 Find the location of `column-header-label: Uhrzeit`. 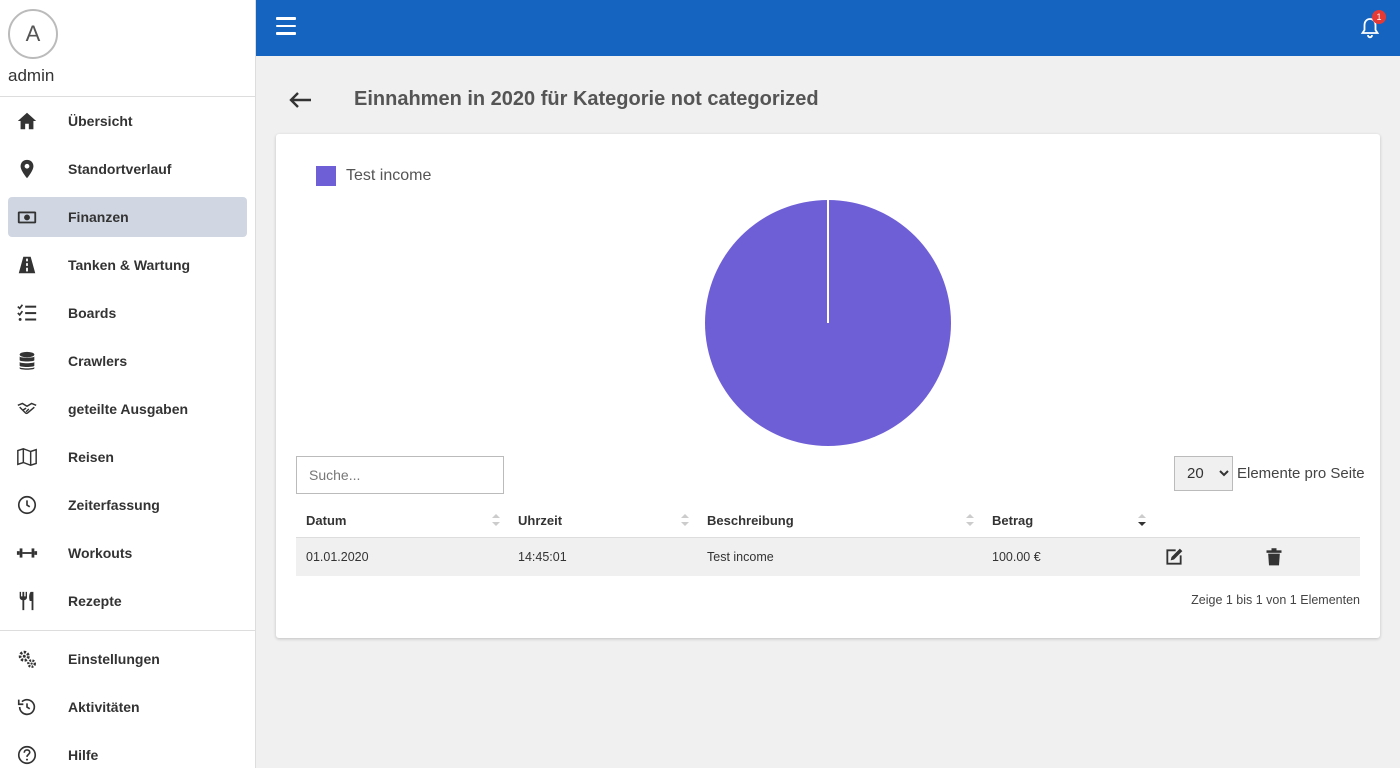

column-header-label: Uhrzeit is located at coordinates (540, 520).